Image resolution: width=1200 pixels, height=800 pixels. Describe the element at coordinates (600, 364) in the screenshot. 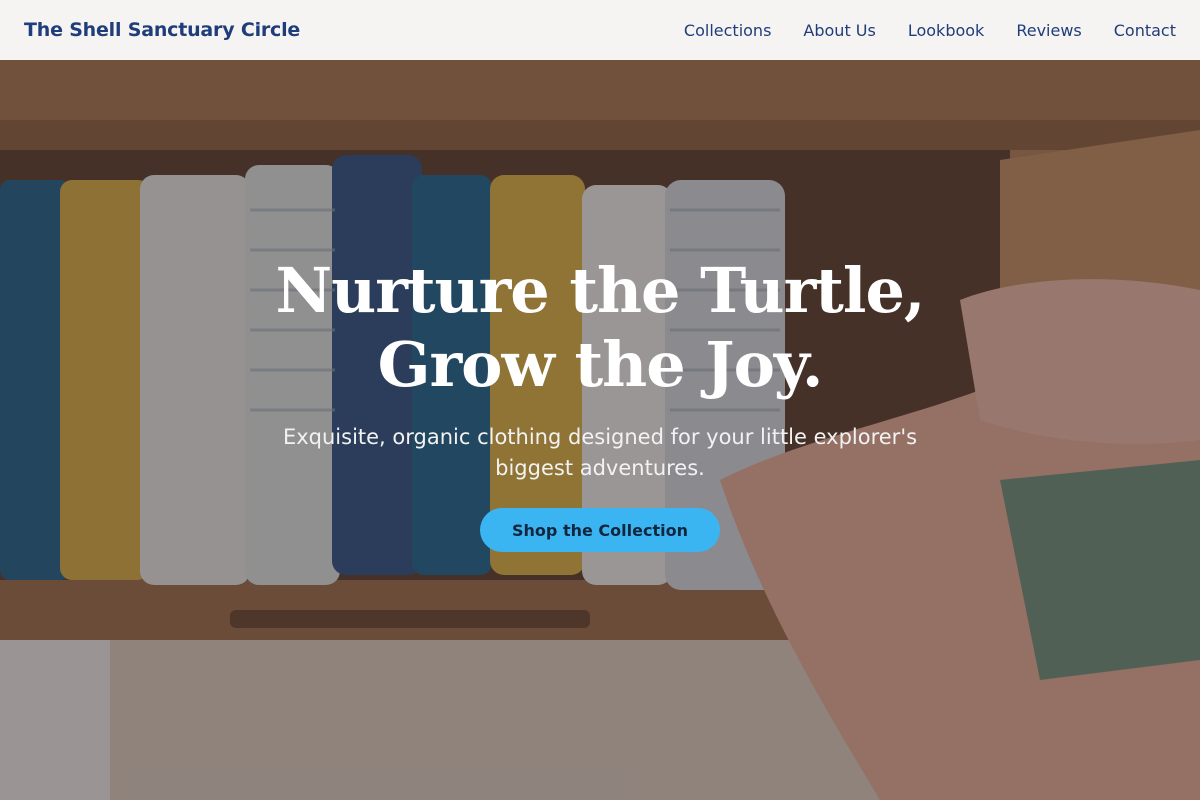

I see `hero-title-line-2: Grow the Joy.` at that location.